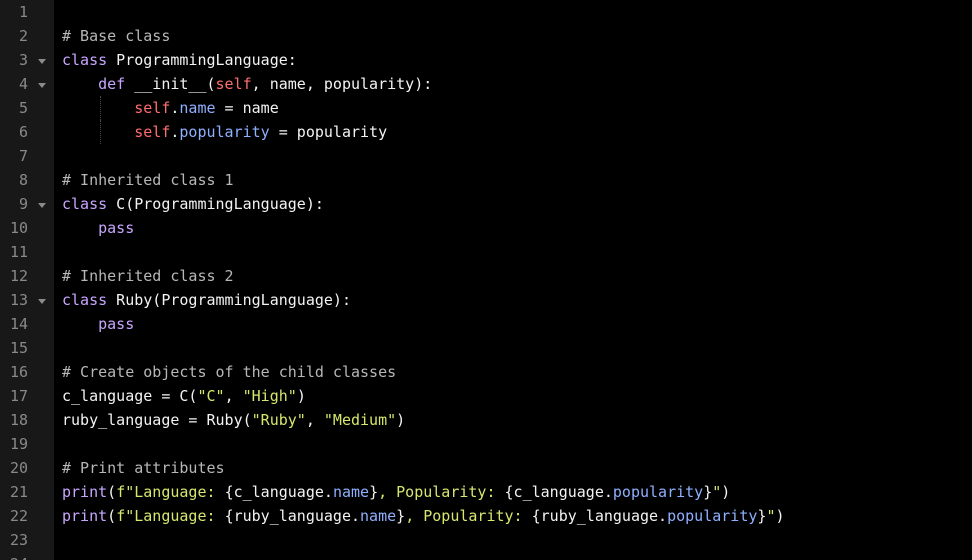 Image resolution: width=972 pixels, height=560 pixels. I want to click on code-token: ProgrammingLanguage:, so click(202, 60).